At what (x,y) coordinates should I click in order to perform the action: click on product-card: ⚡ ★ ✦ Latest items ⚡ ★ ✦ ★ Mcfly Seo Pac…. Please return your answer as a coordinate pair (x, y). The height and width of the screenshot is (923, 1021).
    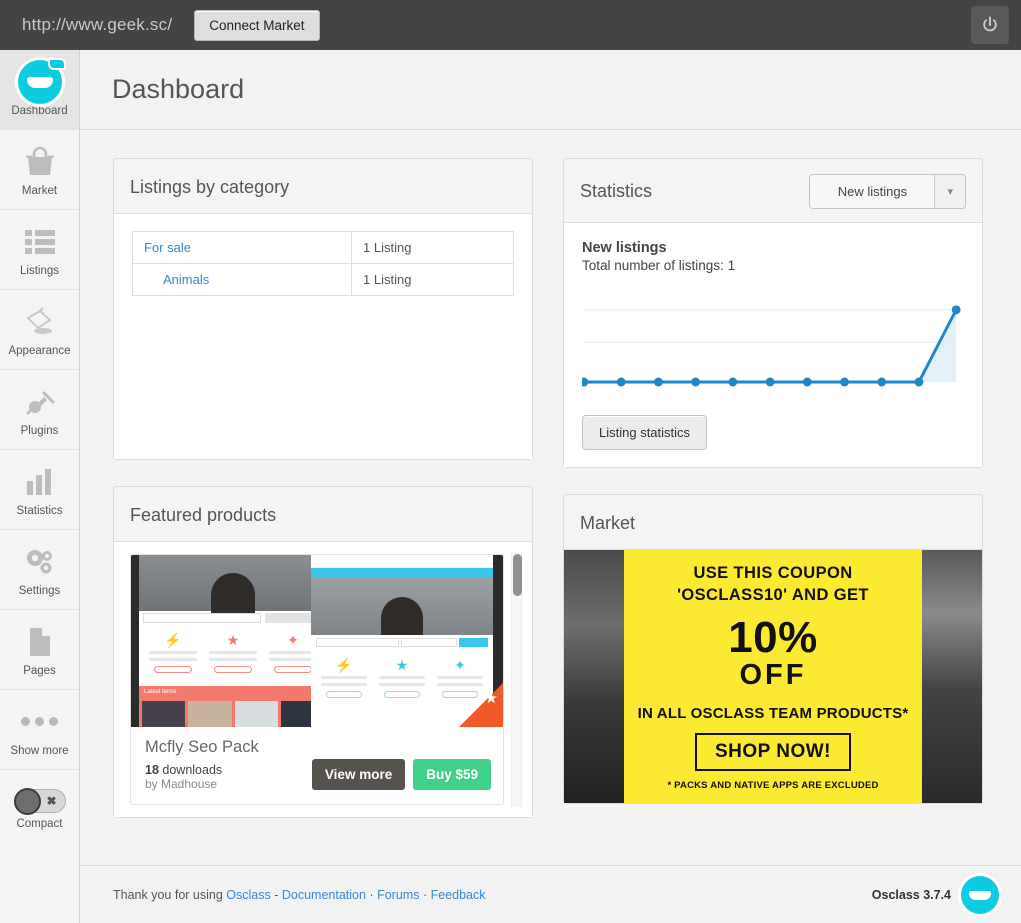
    Looking at the image, I should click on (317, 679).